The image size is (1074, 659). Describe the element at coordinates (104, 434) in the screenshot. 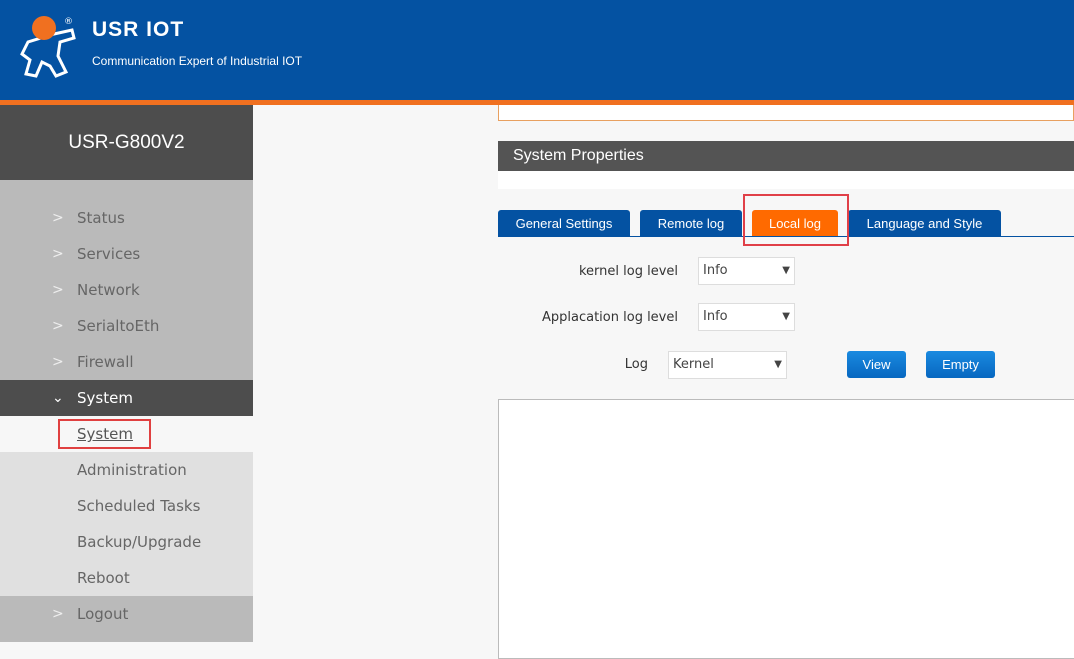

I see `sidebar-subitem-label: System` at that location.